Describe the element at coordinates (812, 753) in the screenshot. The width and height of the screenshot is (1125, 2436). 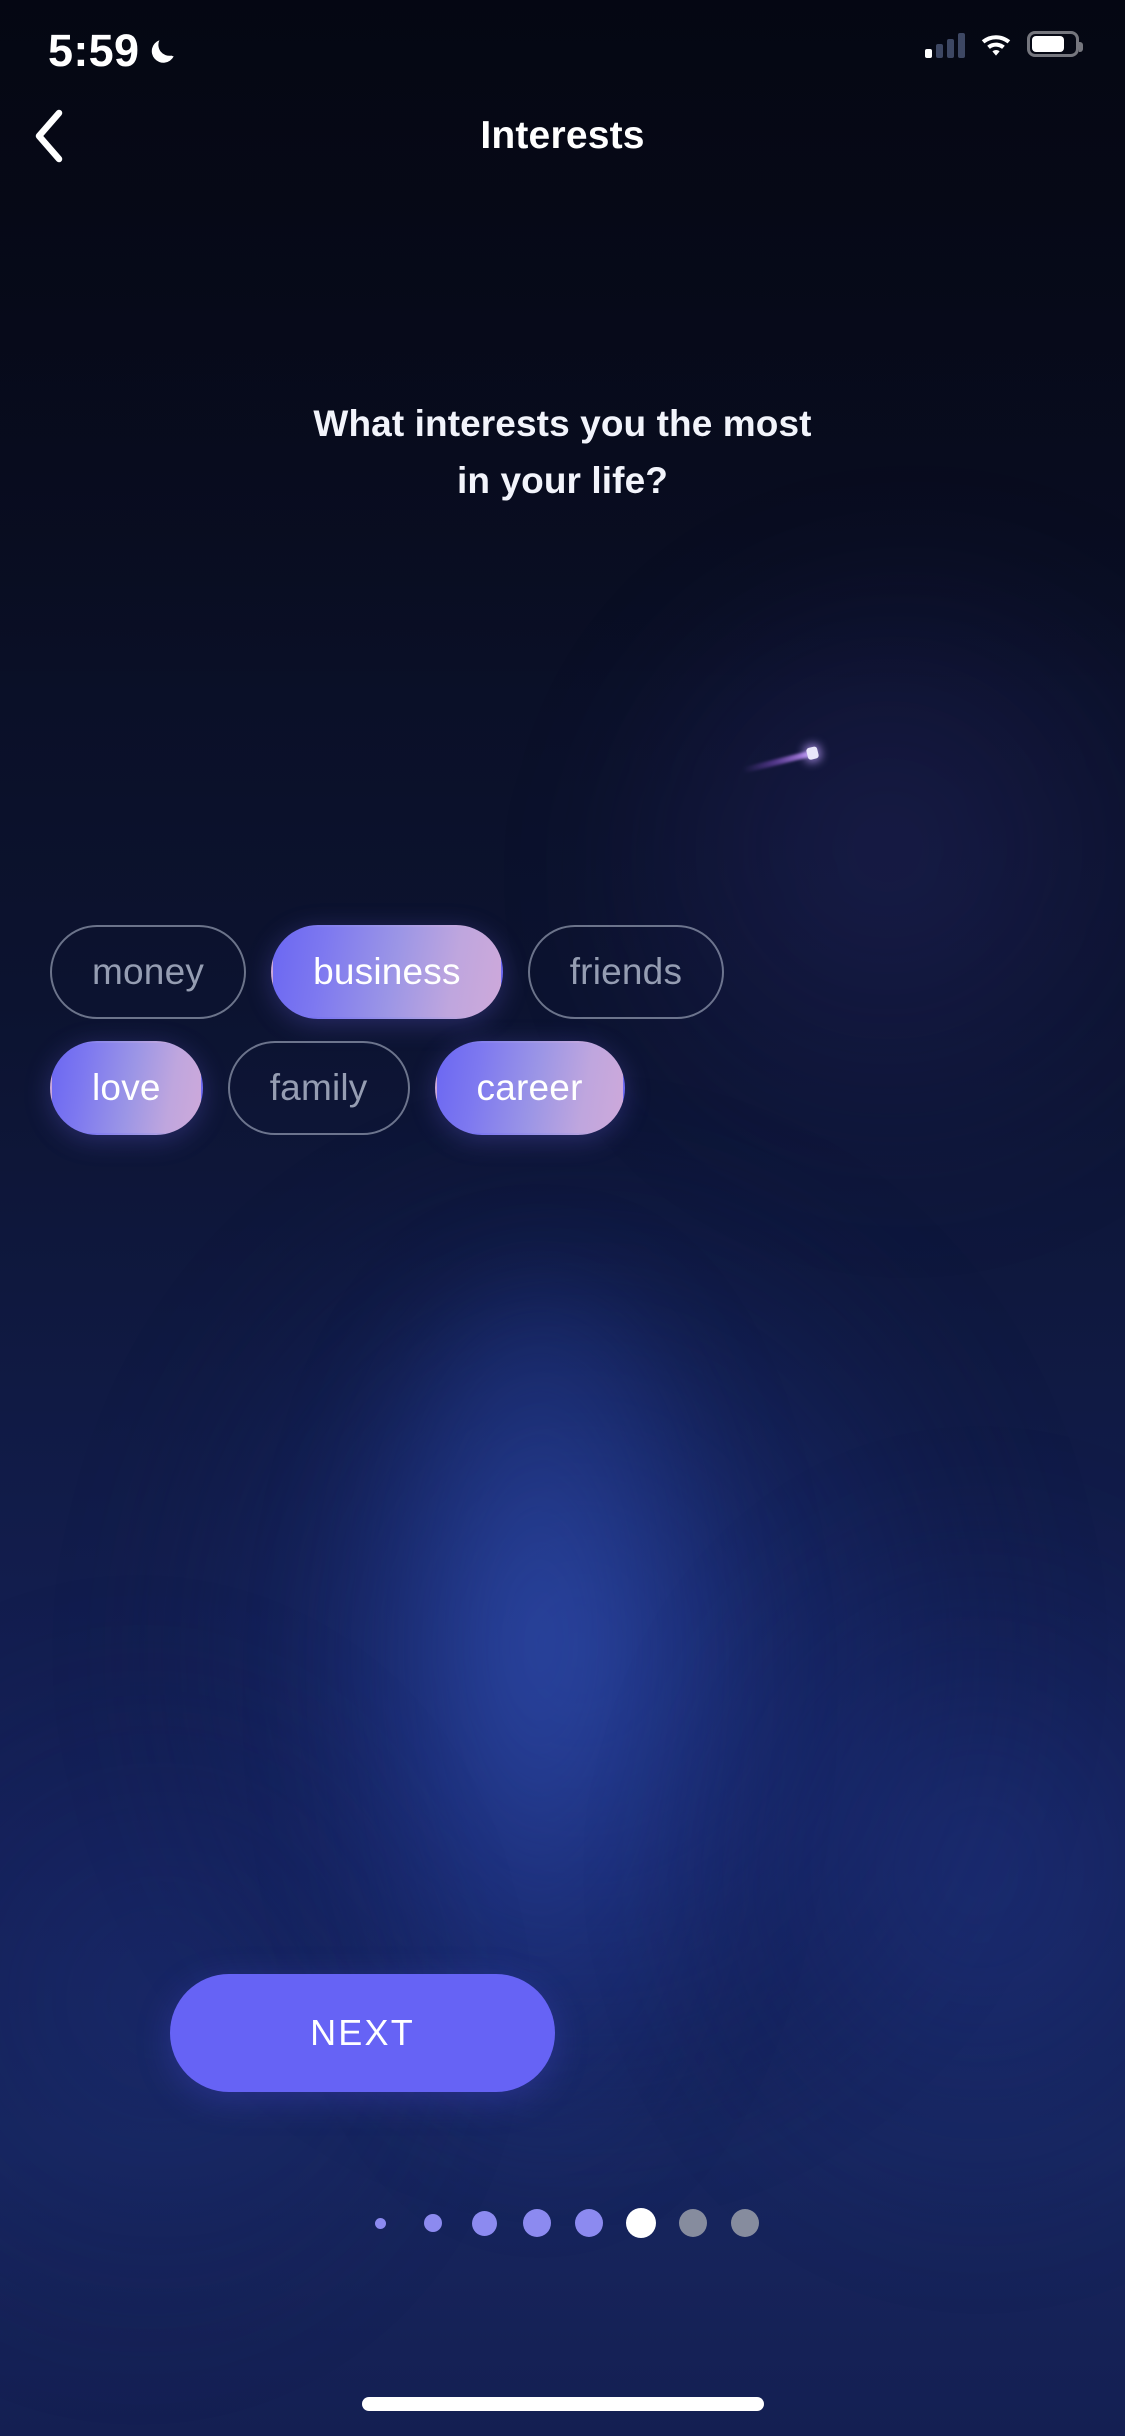
I see `shooting-star-head` at that location.